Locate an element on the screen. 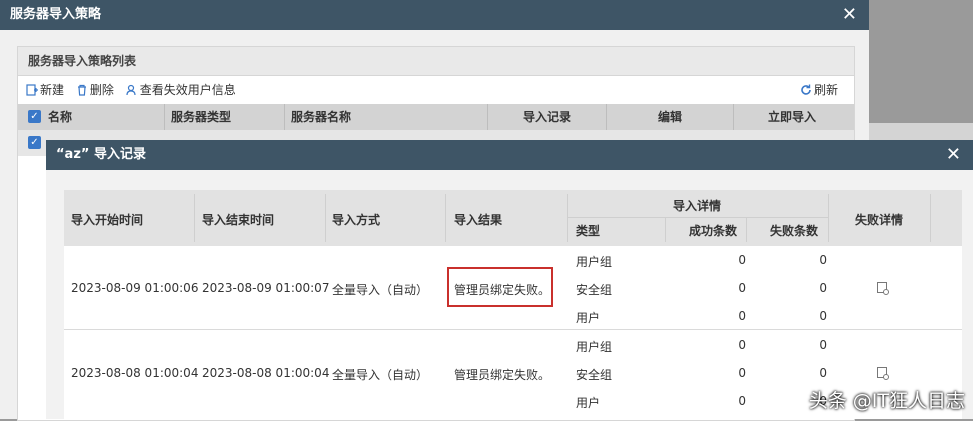 This screenshot has width=973, height=421. header-end-time: 导入结束时间 is located at coordinates (238, 220).